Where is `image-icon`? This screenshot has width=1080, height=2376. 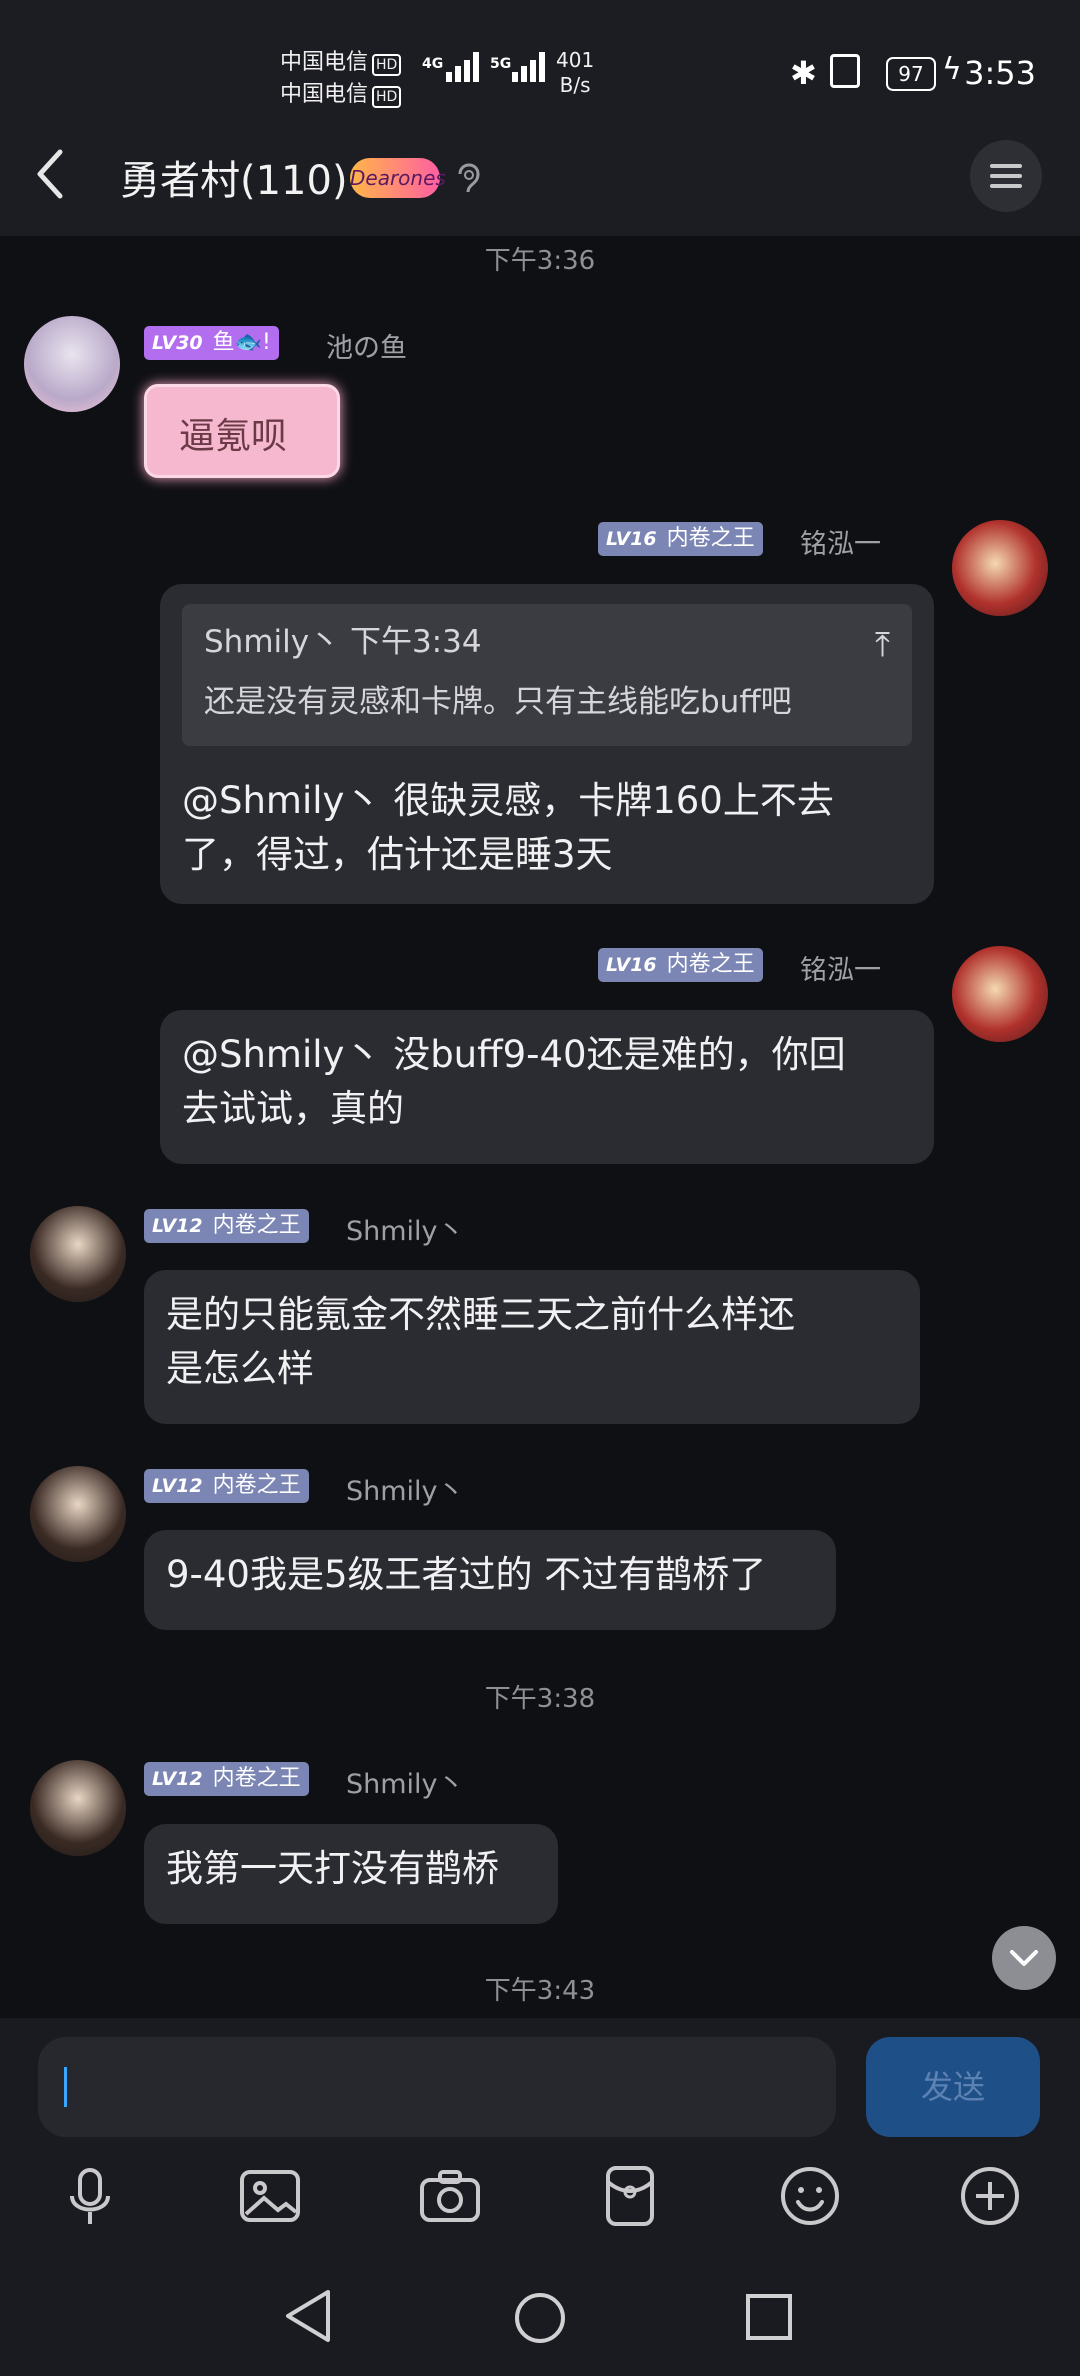 image-icon is located at coordinates (270, 2196).